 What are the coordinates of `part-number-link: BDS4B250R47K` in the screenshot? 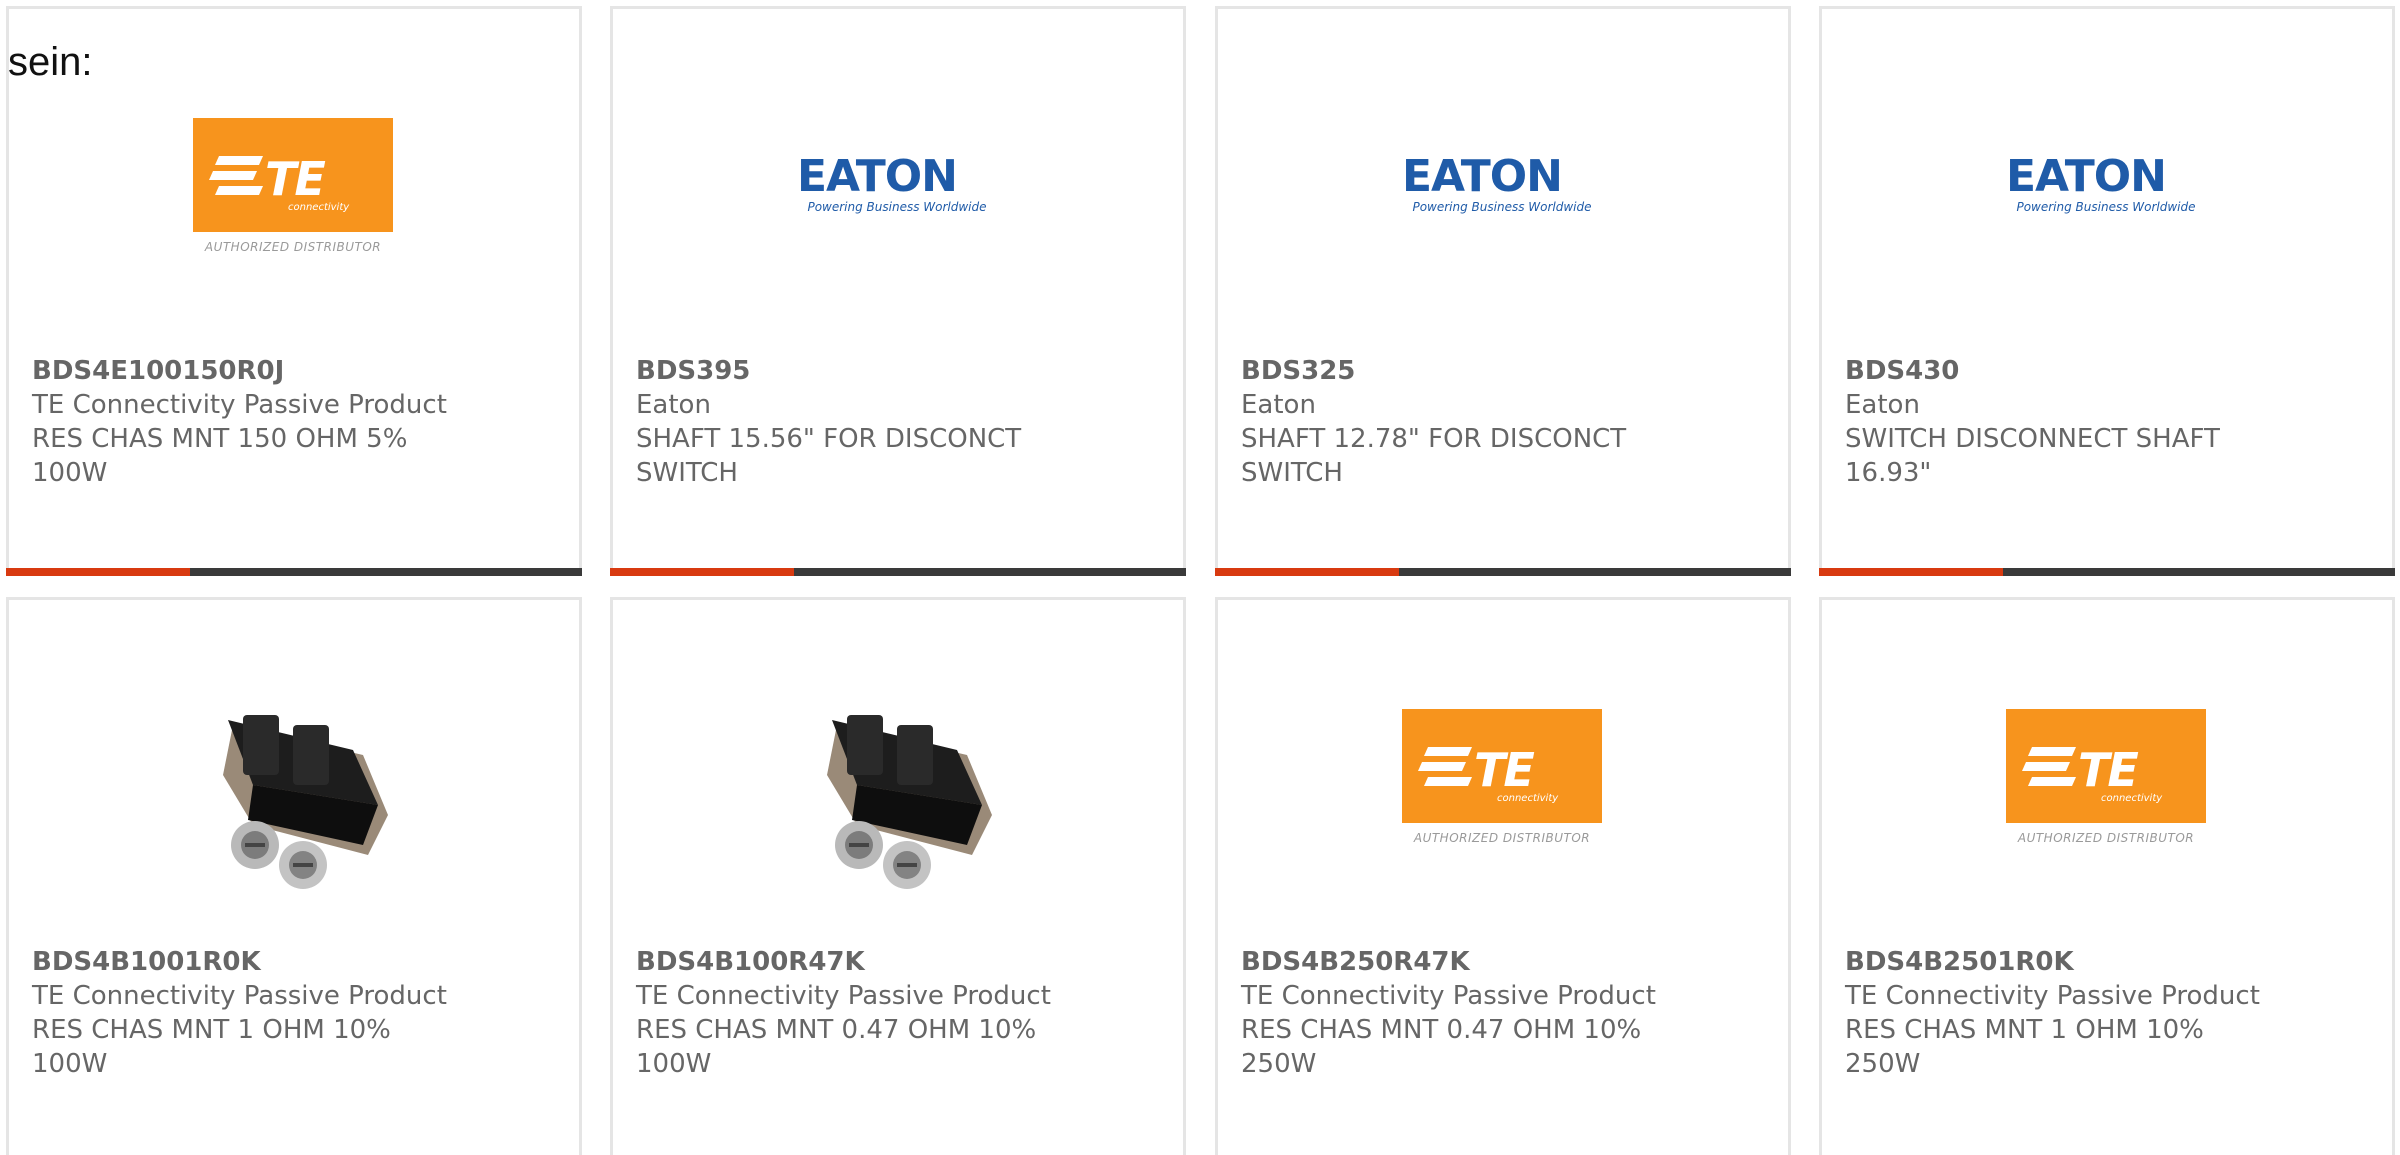 It's located at (1481, 962).